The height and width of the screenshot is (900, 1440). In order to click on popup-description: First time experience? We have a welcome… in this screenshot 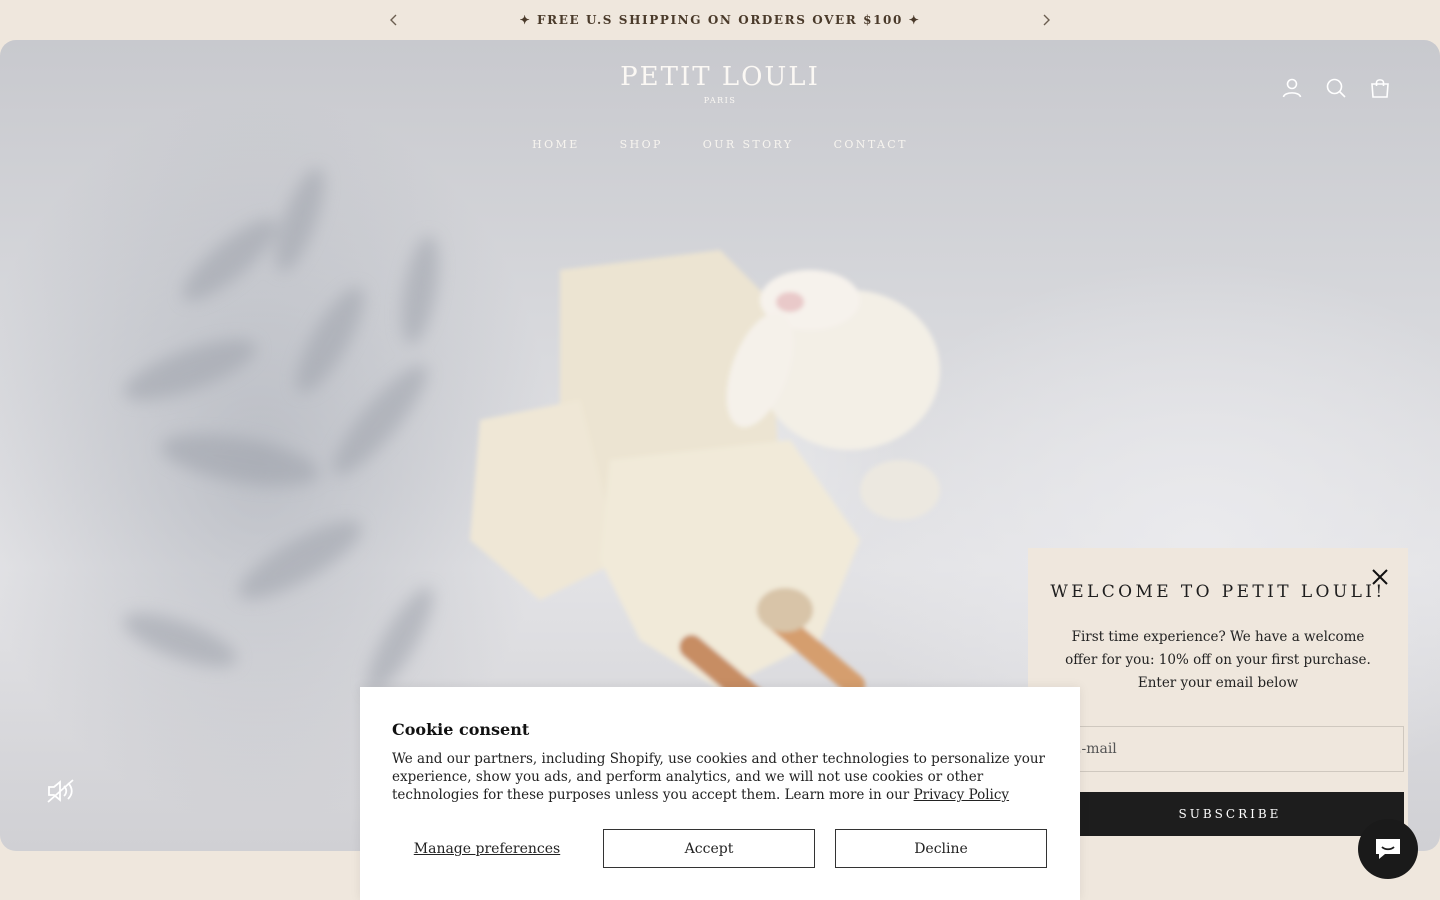, I will do `click(1218, 660)`.